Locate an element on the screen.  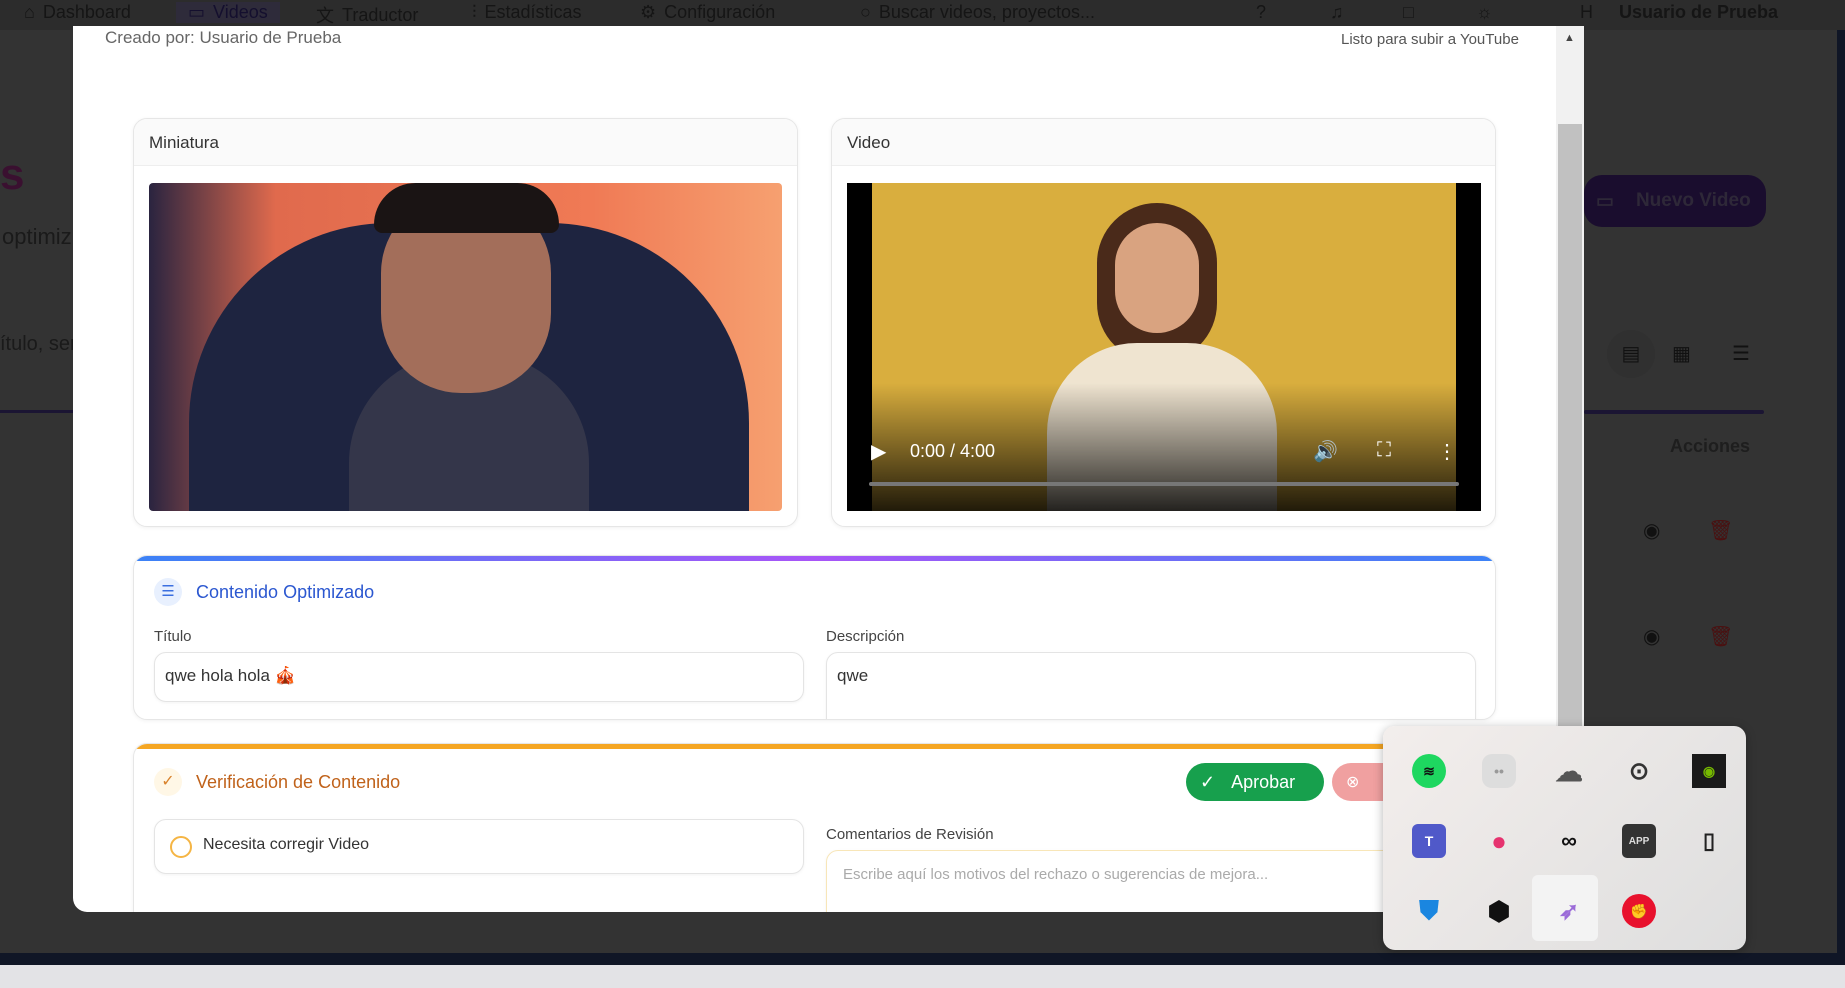
thumbnail-card: Miniatura is located at coordinates (465, 322).